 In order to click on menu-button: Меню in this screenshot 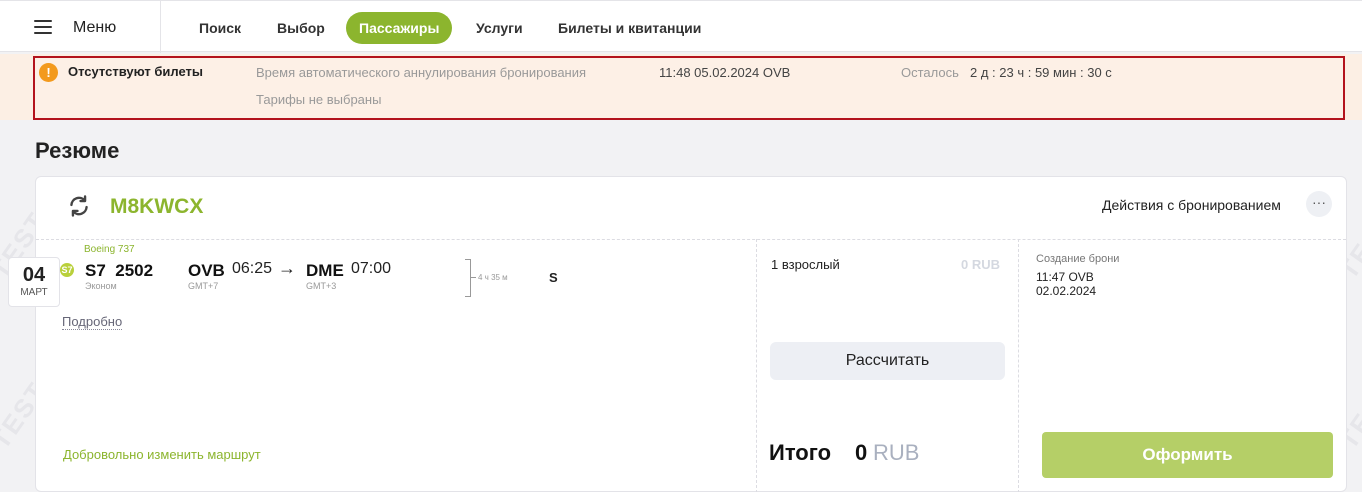, I will do `click(80, 27)`.